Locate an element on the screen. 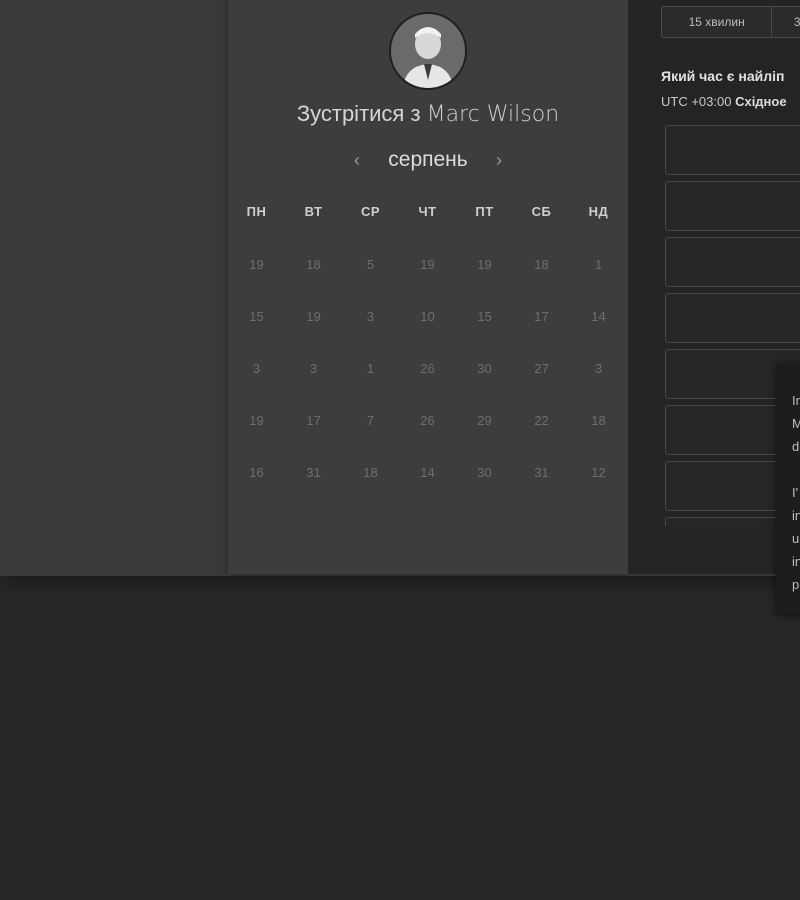 The width and height of the screenshot is (800, 900). popup-line: d is located at coordinates (796, 446).